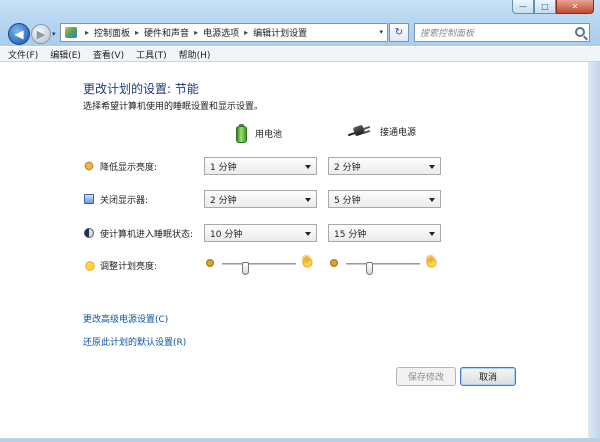 This screenshot has width=600, height=442. What do you see at coordinates (166, 32) in the screenshot?
I see `breadcrumb-hardware-sound: 硬件和声音` at bounding box center [166, 32].